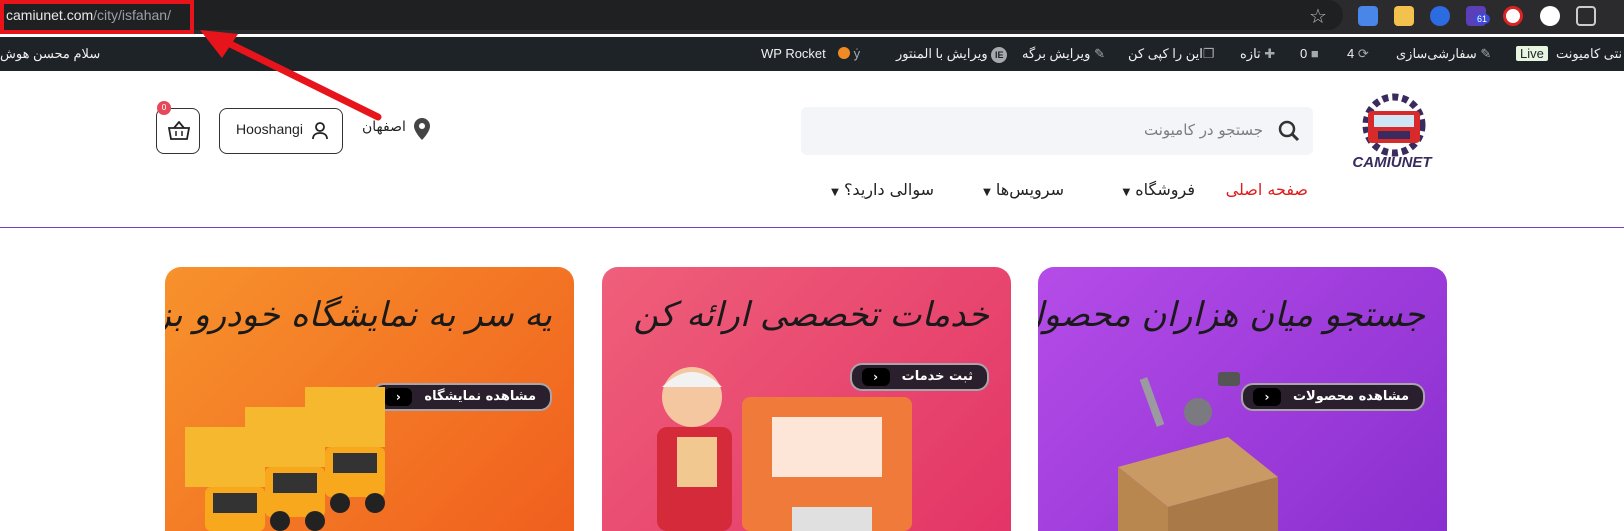 This screenshot has width=1624, height=531. Describe the element at coordinates (1270, 53) in the screenshot. I see `plus-icon: ✚` at that location.